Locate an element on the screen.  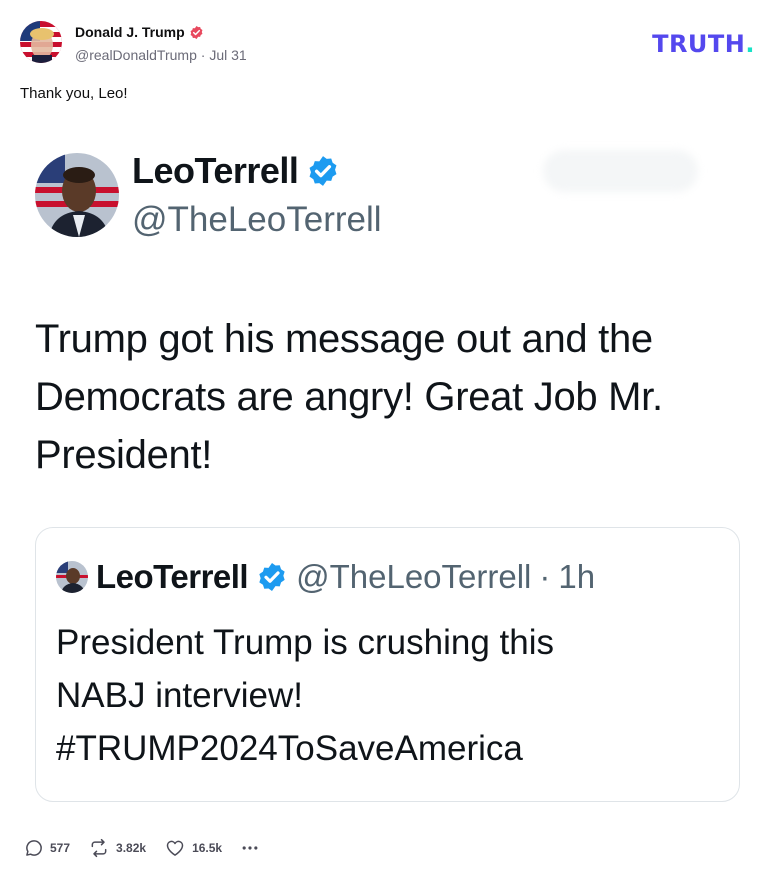
reply-icon is located at coordinates (34, 848).